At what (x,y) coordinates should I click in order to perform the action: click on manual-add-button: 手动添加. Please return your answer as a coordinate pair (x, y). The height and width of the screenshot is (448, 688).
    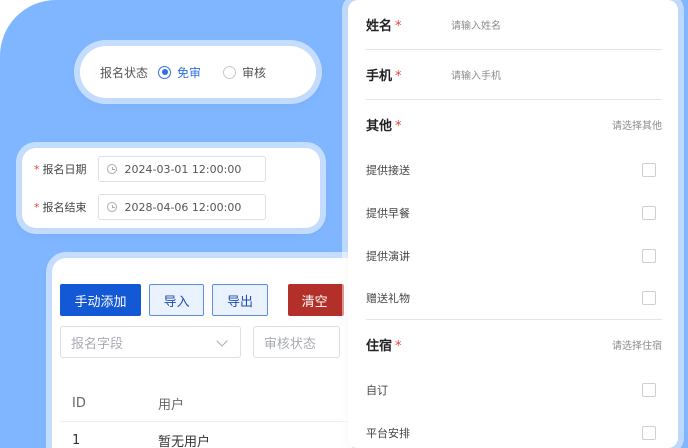
    Looking at the image, I should click on (100, 300).